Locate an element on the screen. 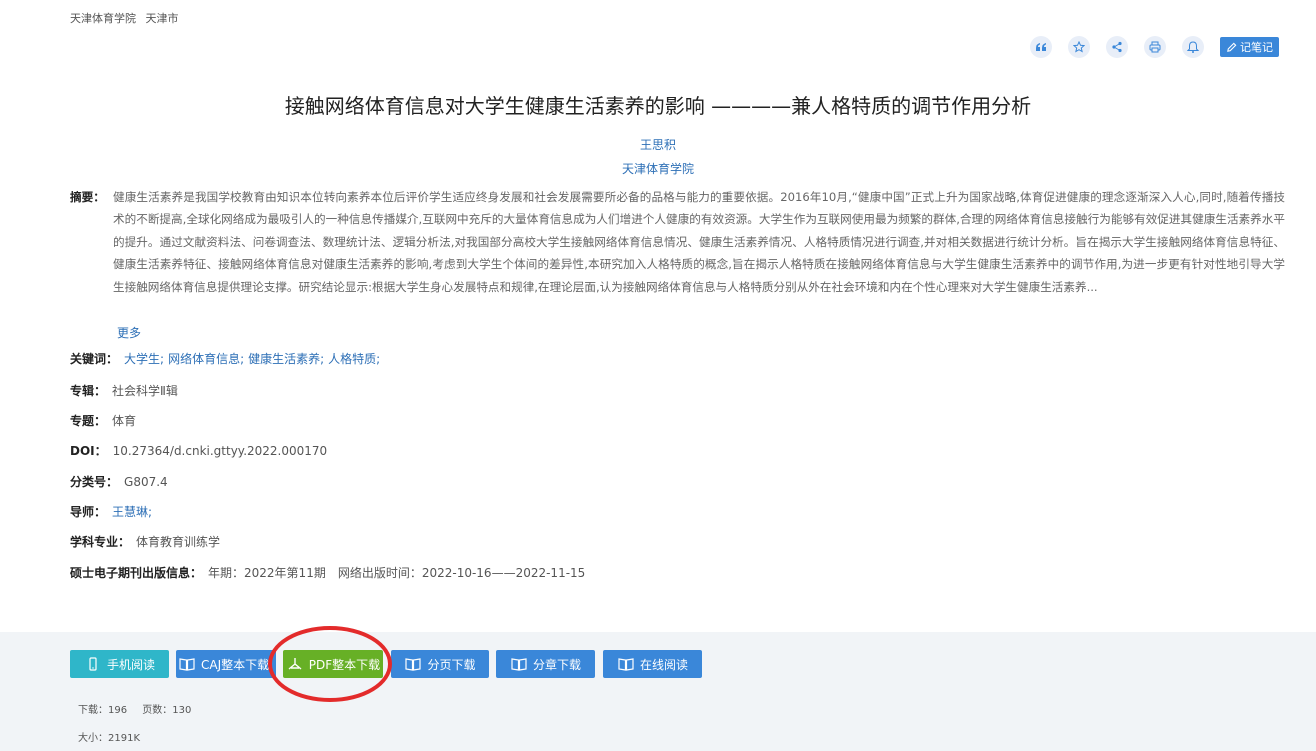 The width and height of the screenshot is (1316, 751). keyword-link: 人格特质; is located at coordinates (354, 358).